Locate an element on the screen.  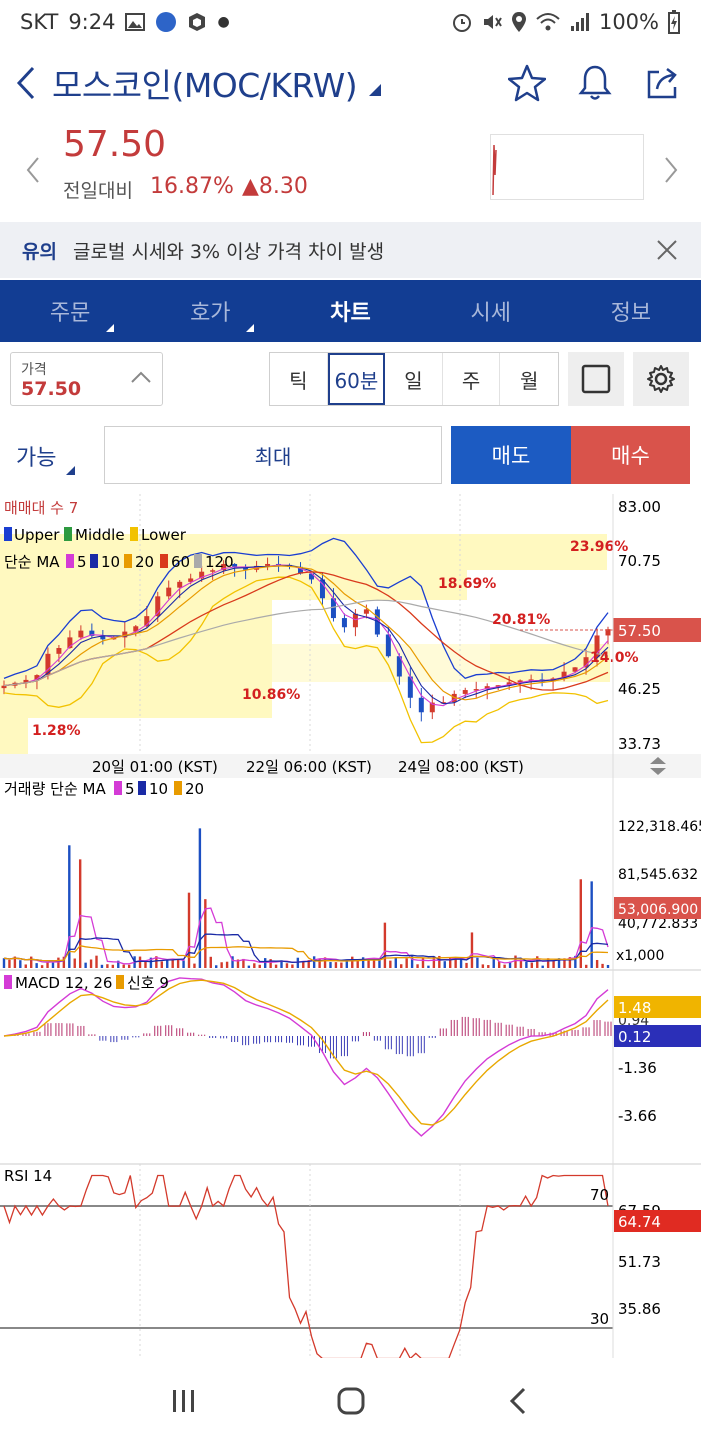
legend-vol-ma10: 10 is located at coordinates (158, 789).